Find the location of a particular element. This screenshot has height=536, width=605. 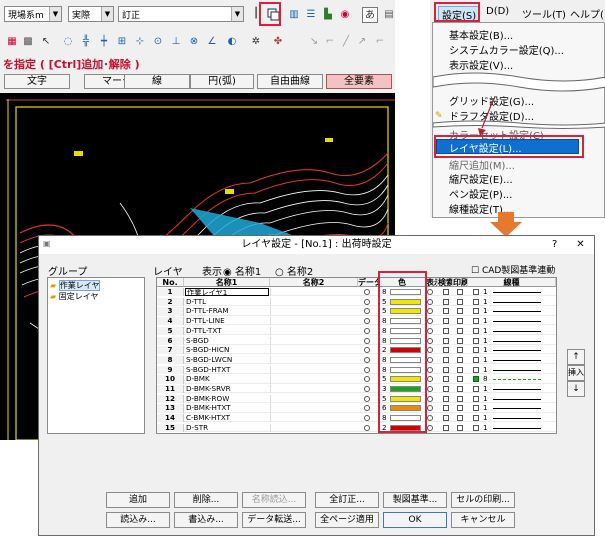

layer-name1: D-BMK is located at coordinates (227, 379).